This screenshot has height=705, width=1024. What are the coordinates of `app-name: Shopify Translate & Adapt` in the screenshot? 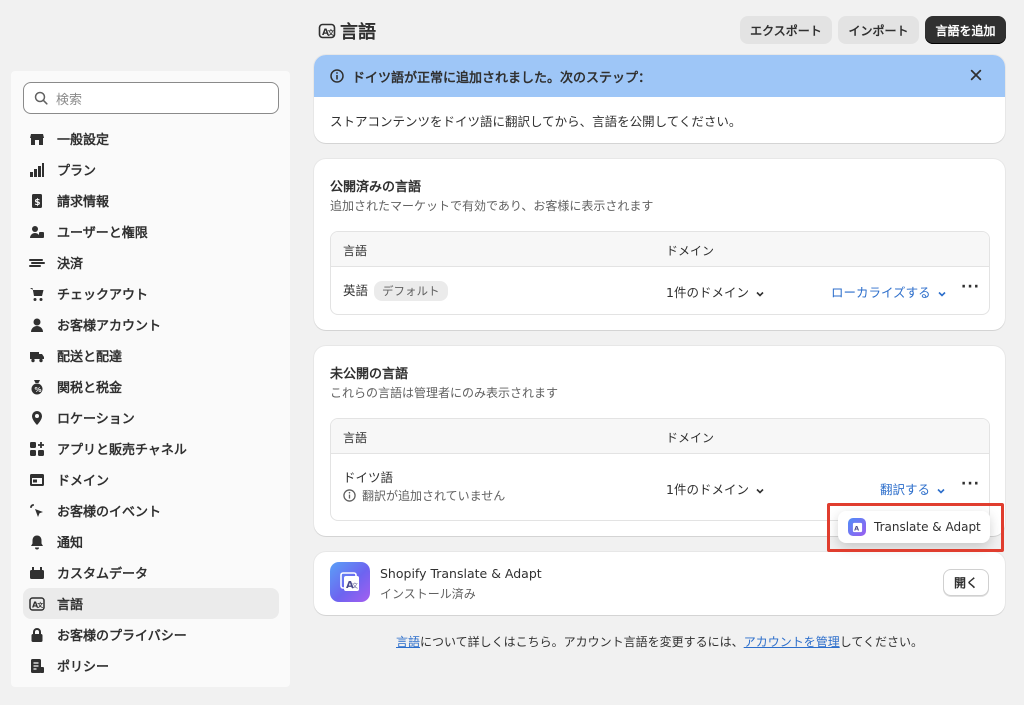 It's located at (461, 573).